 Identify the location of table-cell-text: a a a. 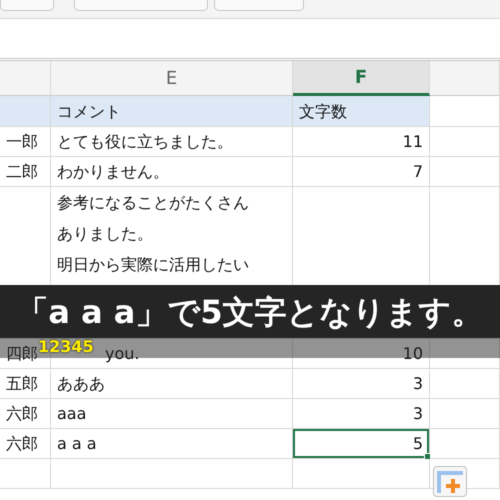
(77, 444).